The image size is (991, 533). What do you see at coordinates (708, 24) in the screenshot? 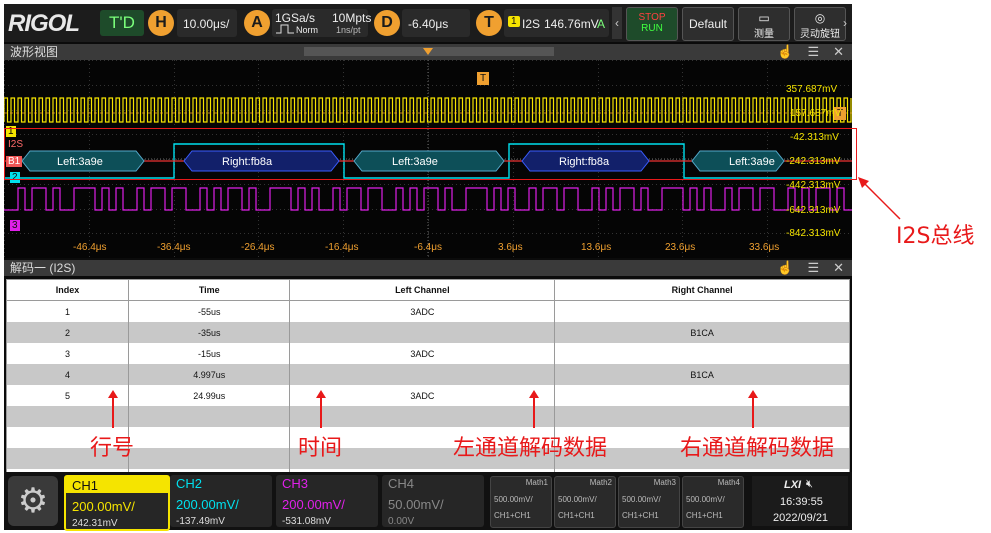
I see `default-button: Default` at bounding box center [708, 24].